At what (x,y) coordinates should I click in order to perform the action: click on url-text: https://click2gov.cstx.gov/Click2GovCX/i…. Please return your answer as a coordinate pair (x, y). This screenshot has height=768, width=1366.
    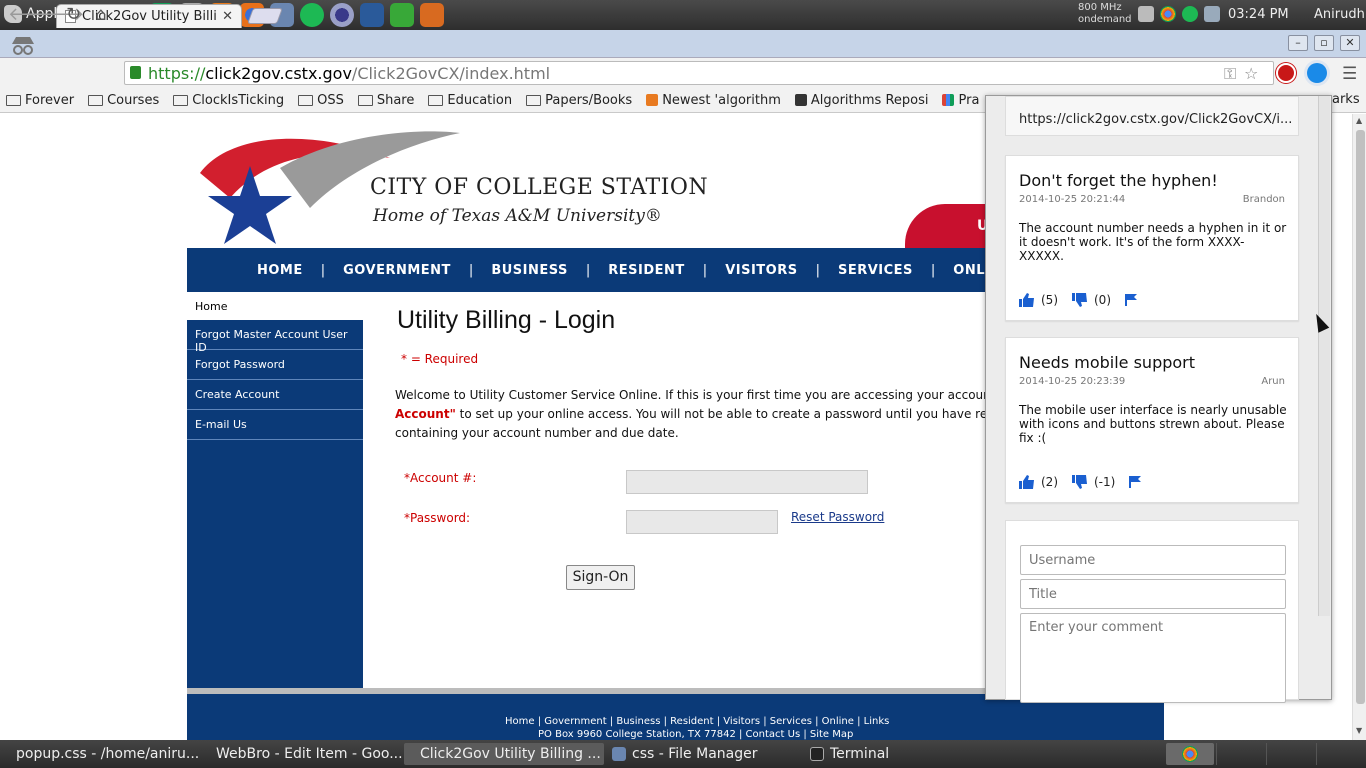
    Looking at the image, I should click on (349, 73).